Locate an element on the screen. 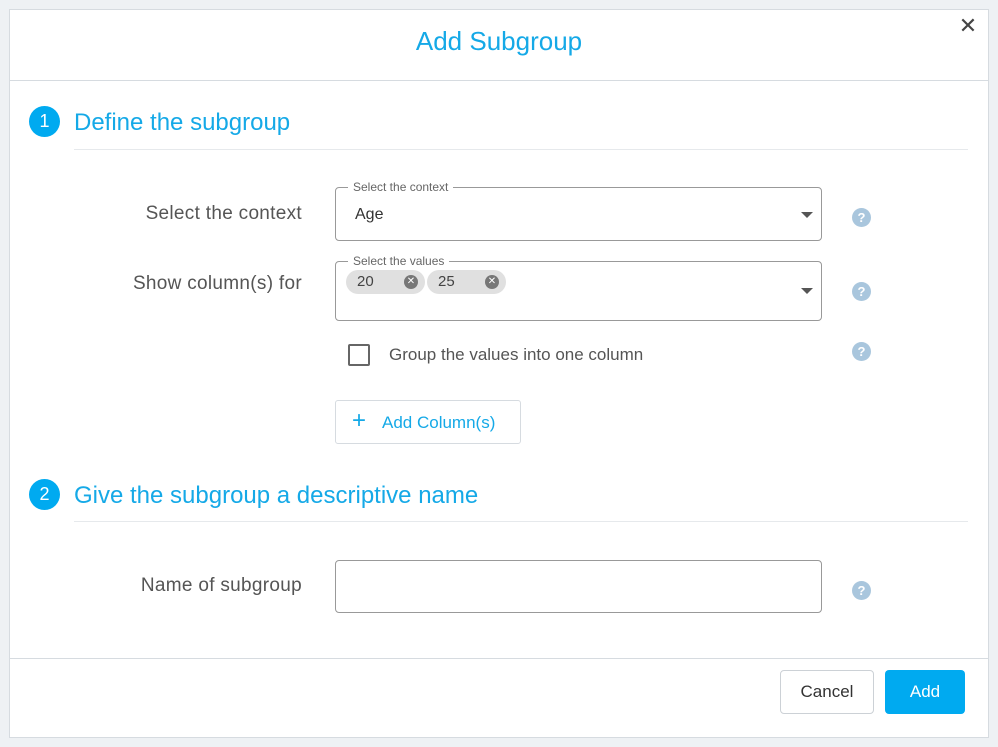 The height and width of the screenshot is (747, 998). name-label: Name of subgroup is located at coordinates (221, 585).